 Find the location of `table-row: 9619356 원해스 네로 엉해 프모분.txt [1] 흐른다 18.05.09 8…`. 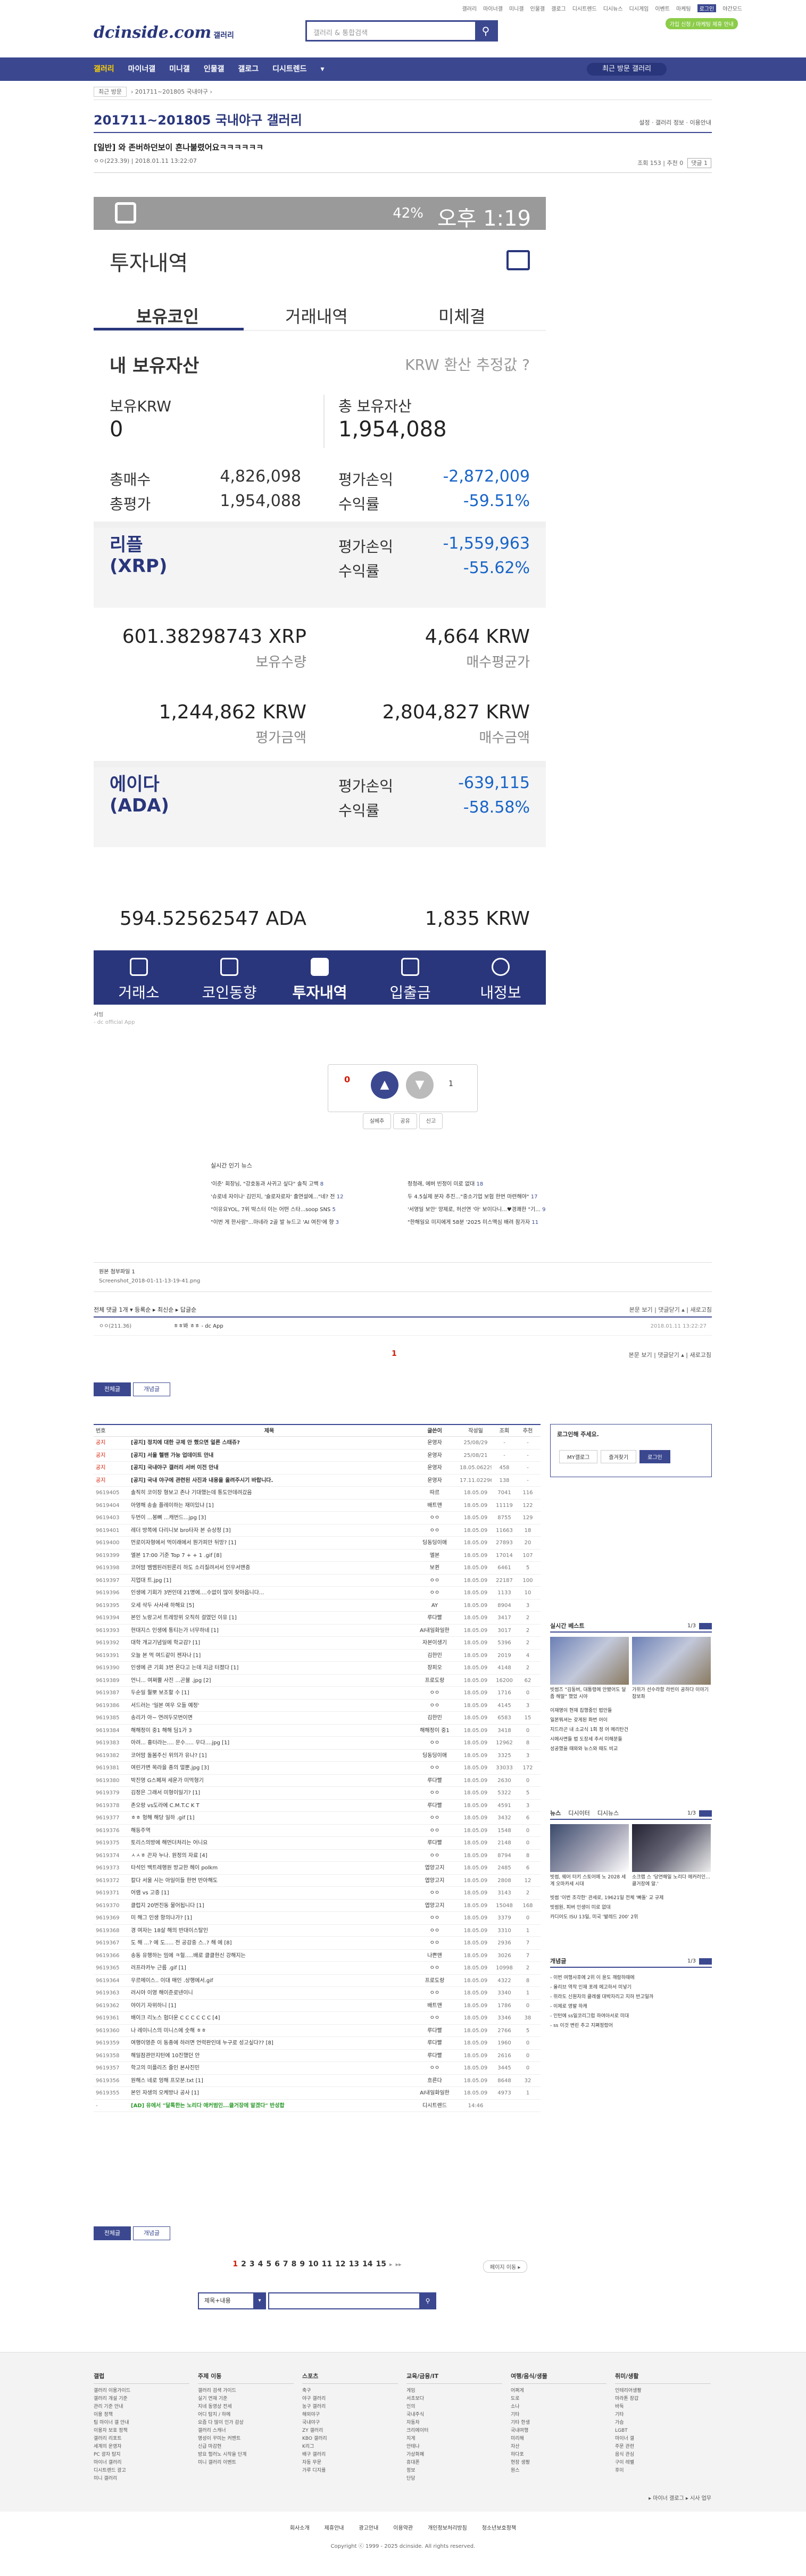

table-row: 9619356 원해스 네로 엉해 프모분.txt [1] 흐른다 18.05.09 8… is located at coordinates (317, 2081).